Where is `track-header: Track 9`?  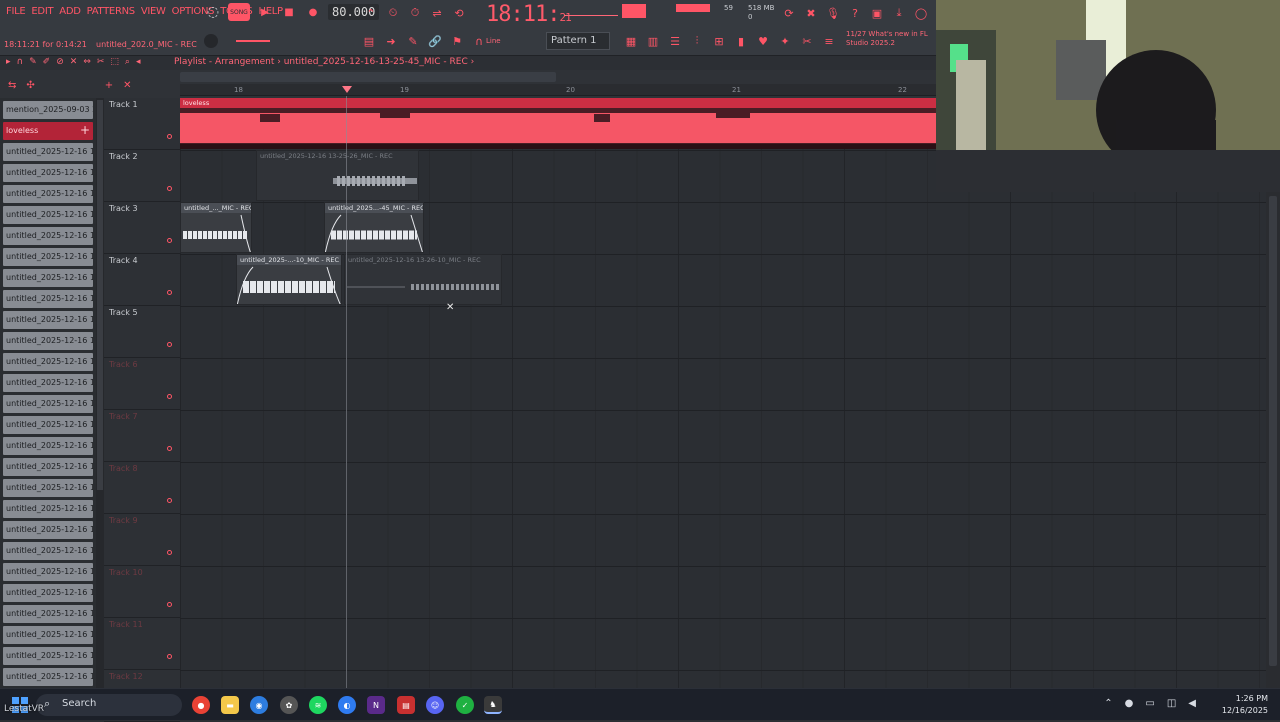
track-header: Track 9 is located at coordinates (142, 540).